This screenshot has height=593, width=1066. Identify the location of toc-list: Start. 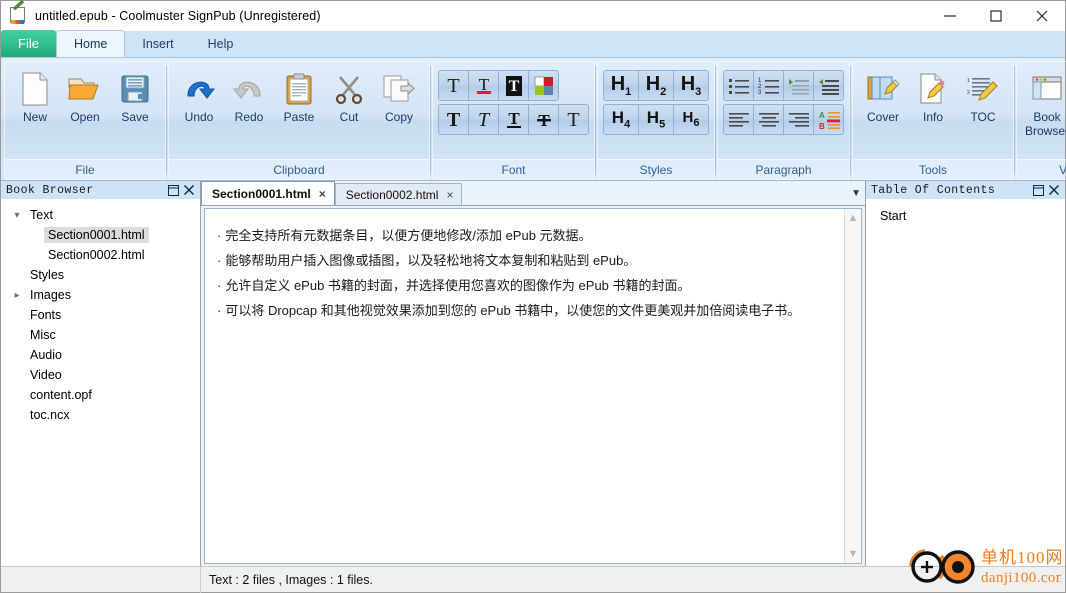
(965, 383).